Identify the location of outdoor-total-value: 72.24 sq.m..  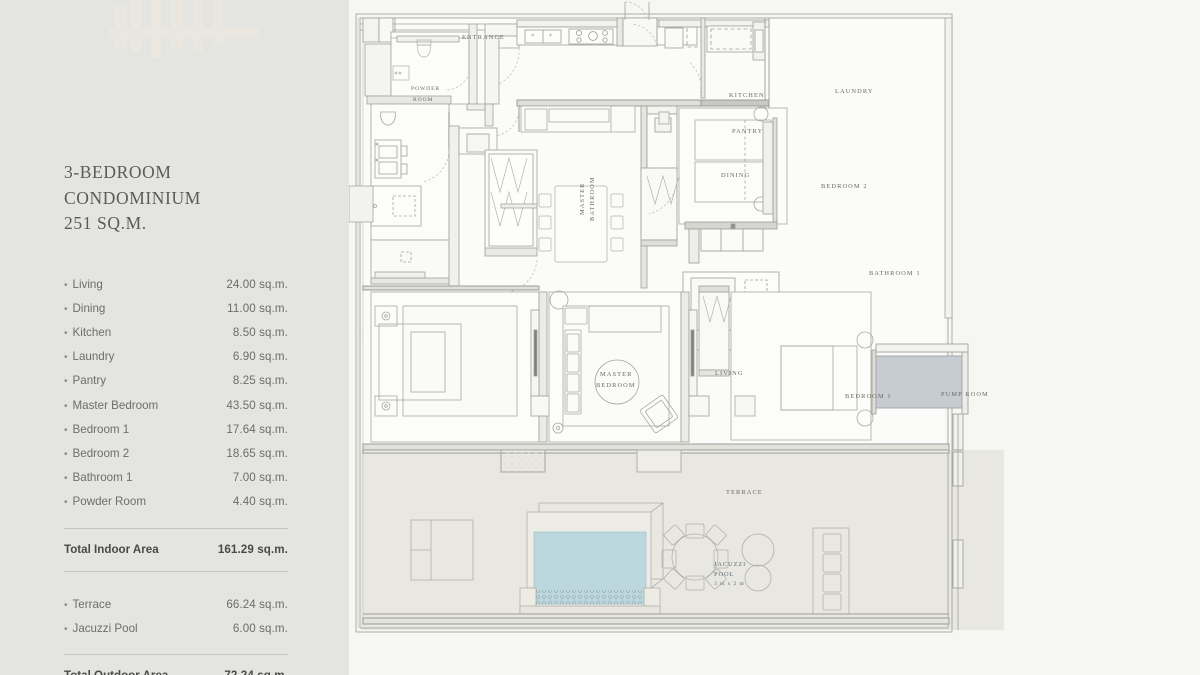
(256, 669).